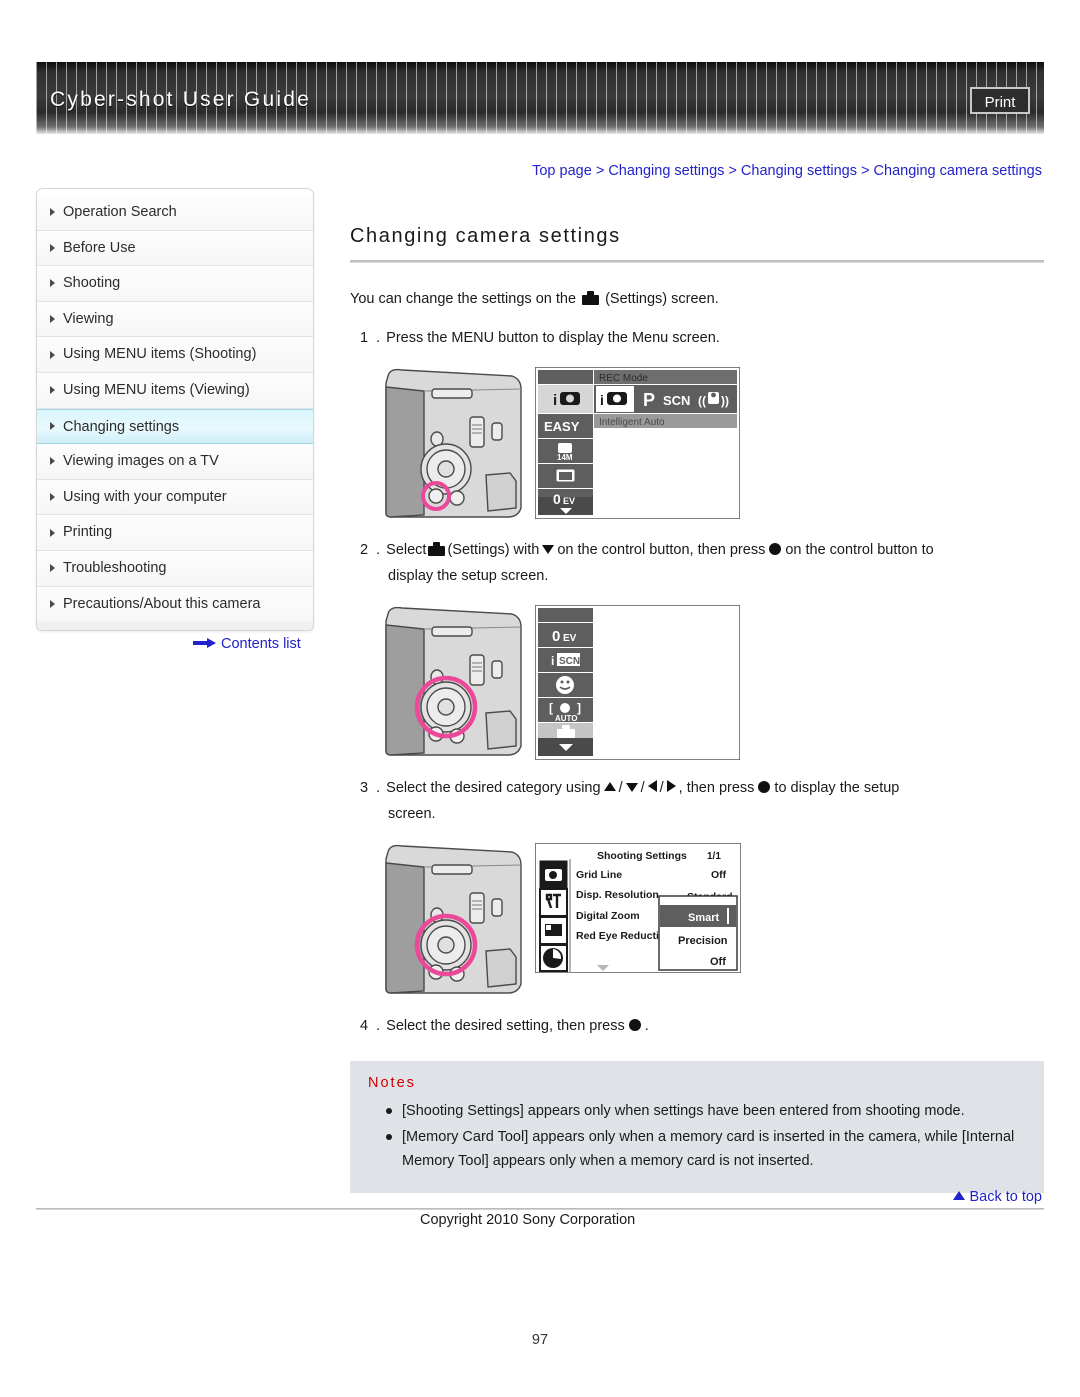  Describe the element at coordinates (528, 1220) in the screenshot. I see `copyright-text: Copyright 2010 Sony Corporation` at that location.